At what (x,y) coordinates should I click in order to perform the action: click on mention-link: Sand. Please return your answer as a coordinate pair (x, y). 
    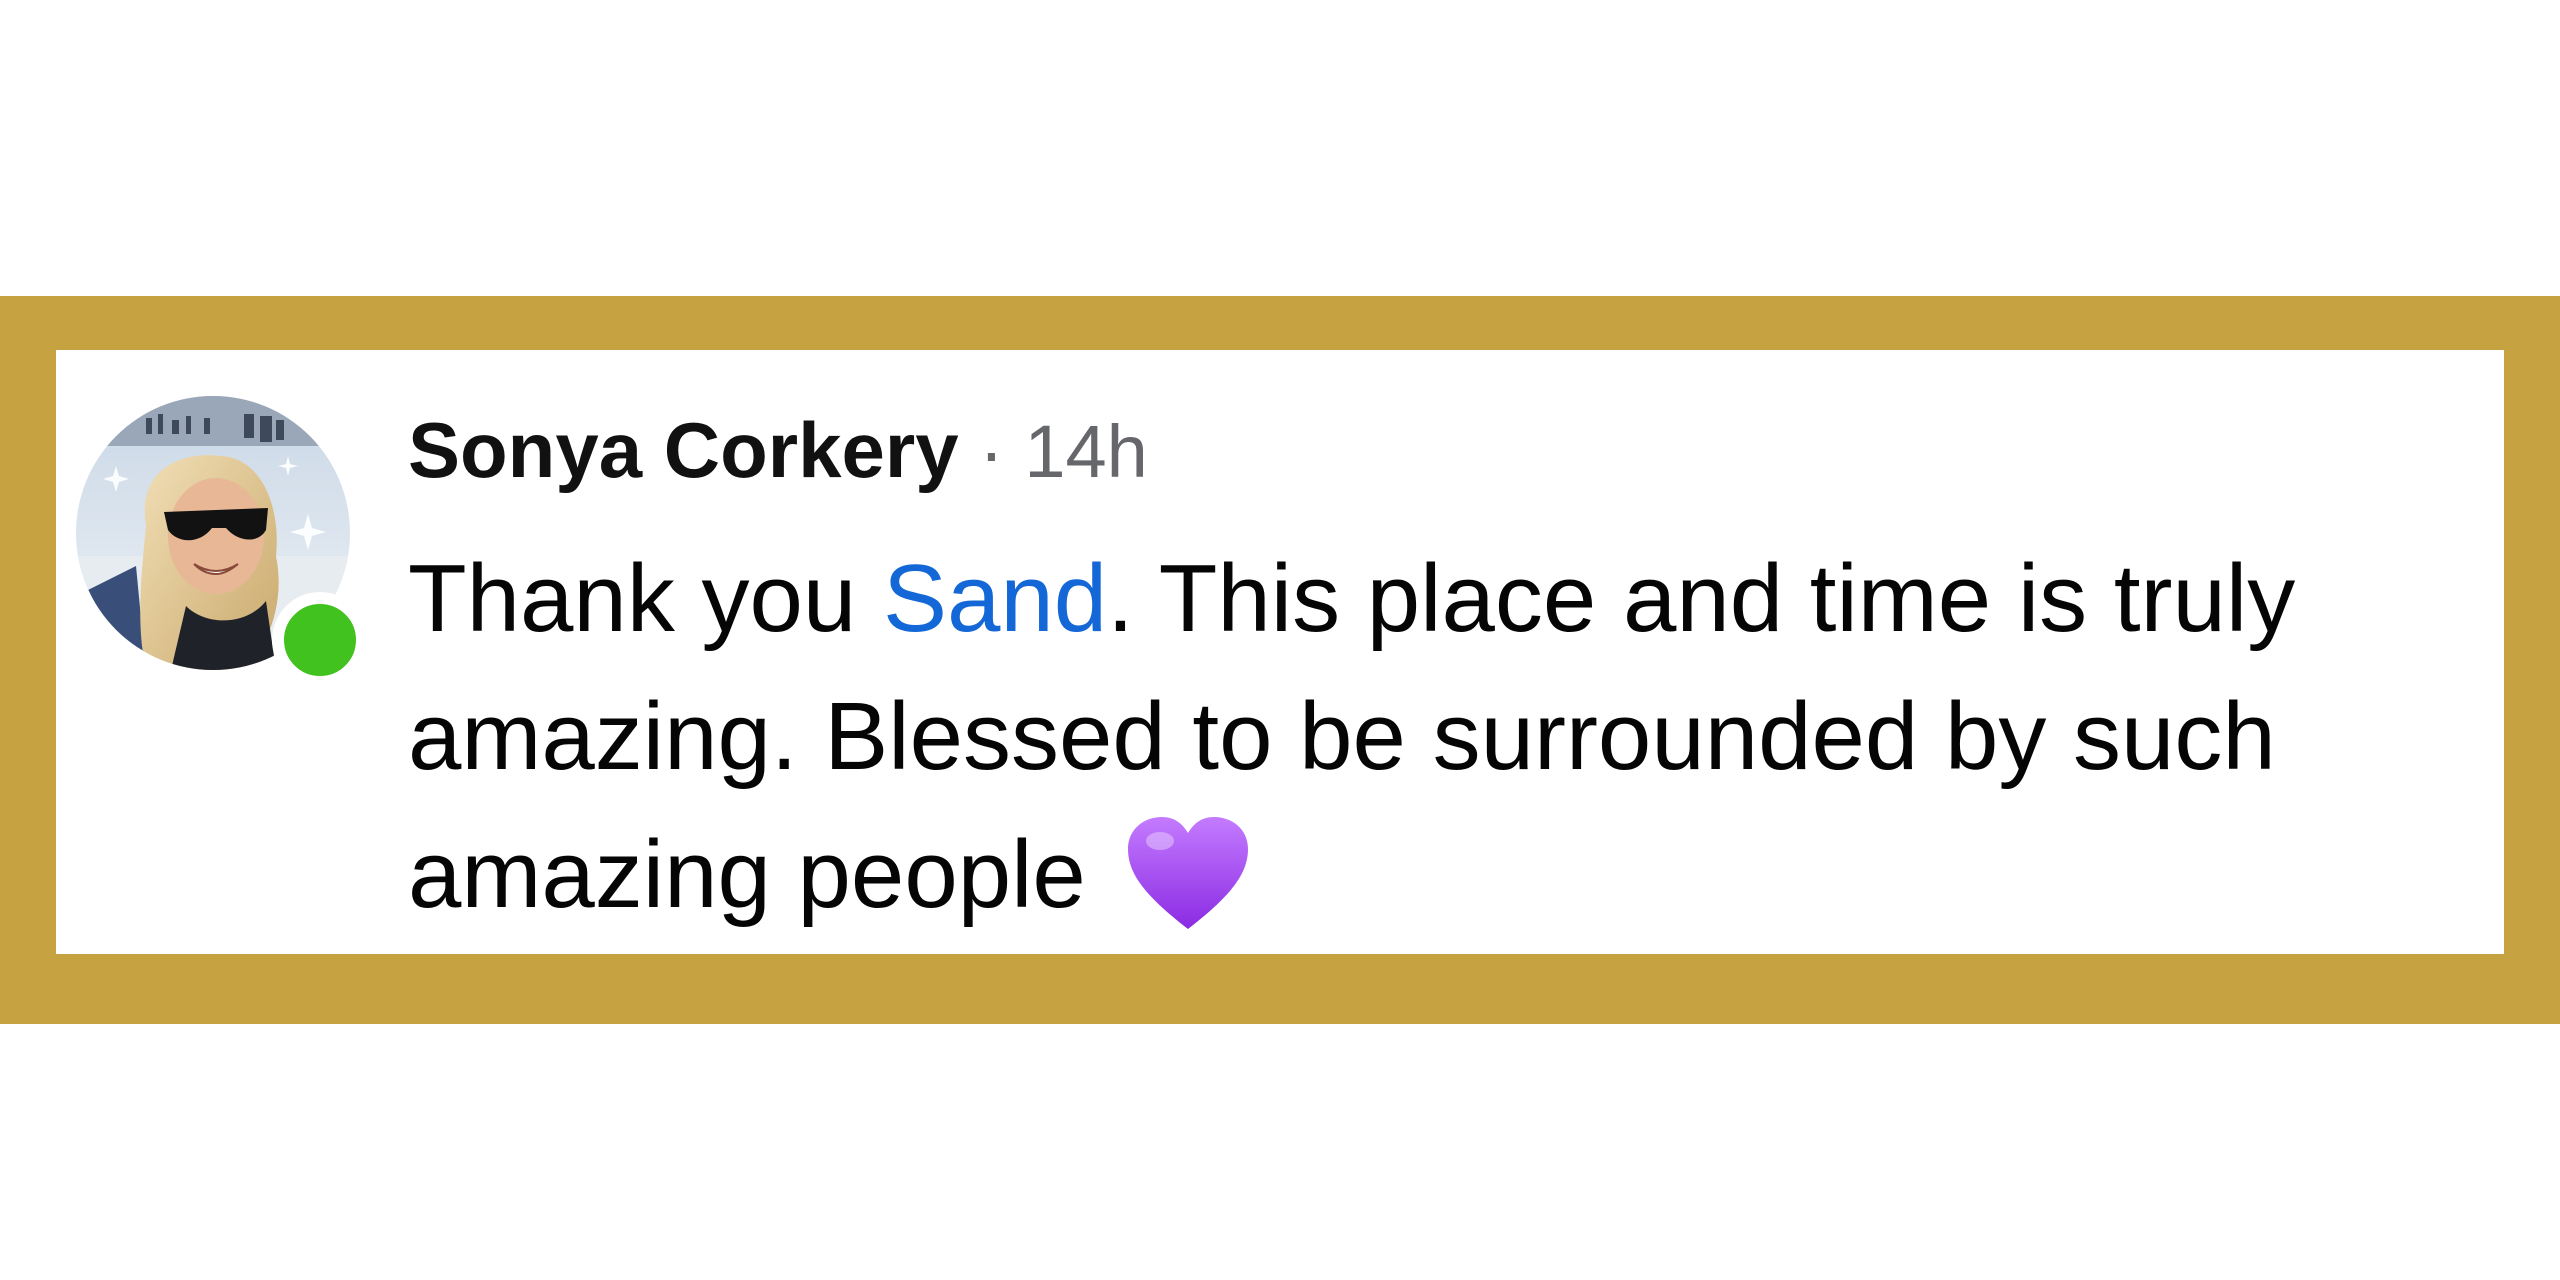
    Looking at the image, I should click on (995, 598).